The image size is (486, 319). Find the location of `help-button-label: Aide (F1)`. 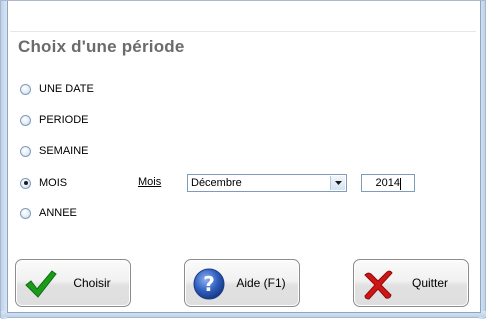

help-button-label: Aide (F1) is located at coordinates (261, 283).